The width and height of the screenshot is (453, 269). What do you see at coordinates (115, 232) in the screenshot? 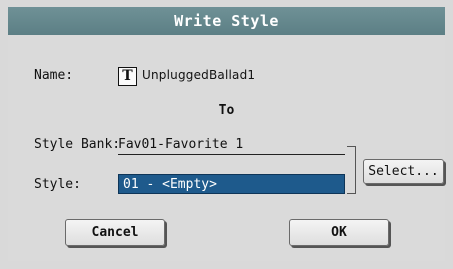
I see `cancel-button: Cancel` at bounding box center [115, 232].